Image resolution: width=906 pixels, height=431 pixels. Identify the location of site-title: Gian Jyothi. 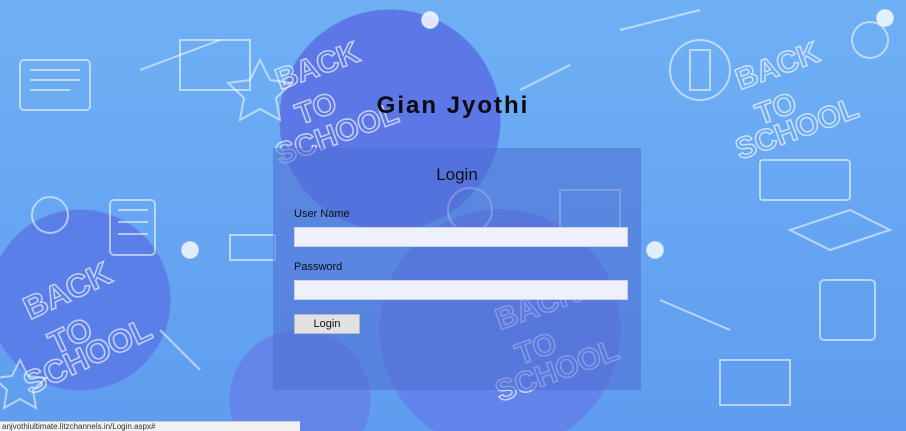
(453, 105).